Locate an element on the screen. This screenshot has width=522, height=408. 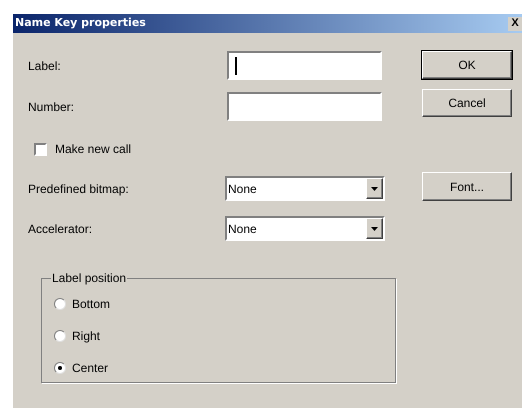
radio-label: Center is located at coordinates (90, 368).